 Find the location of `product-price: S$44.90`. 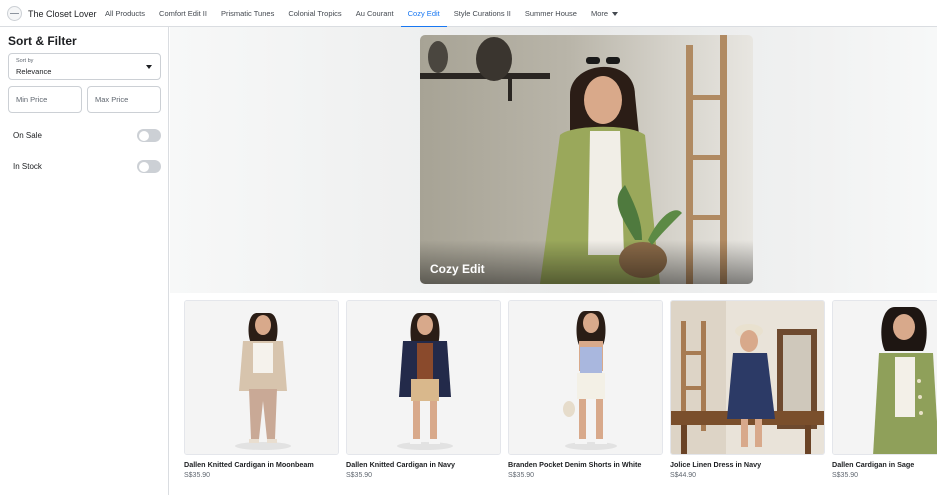

product-price: S$44.90 is located at coordinates (683, 475).